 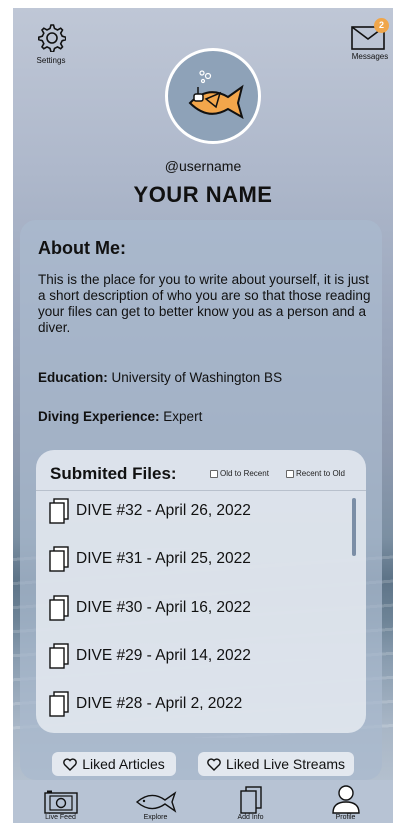 I want to click on nav-profile: Profile, so click(x=346, y=803).